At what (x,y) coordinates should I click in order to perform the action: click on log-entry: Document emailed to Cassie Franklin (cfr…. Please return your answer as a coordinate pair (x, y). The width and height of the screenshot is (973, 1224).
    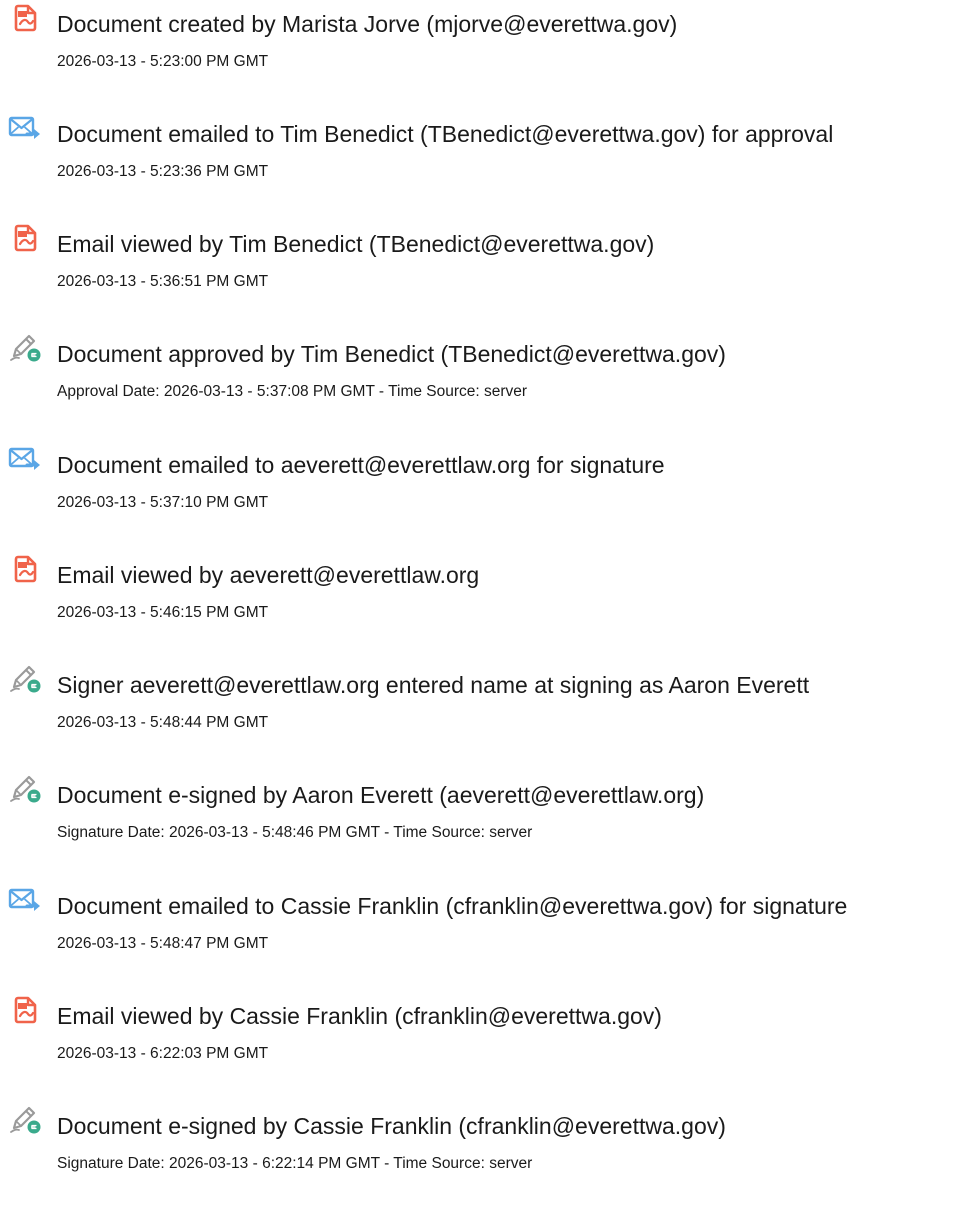
    Looking at the image, I should click on (486, 932).